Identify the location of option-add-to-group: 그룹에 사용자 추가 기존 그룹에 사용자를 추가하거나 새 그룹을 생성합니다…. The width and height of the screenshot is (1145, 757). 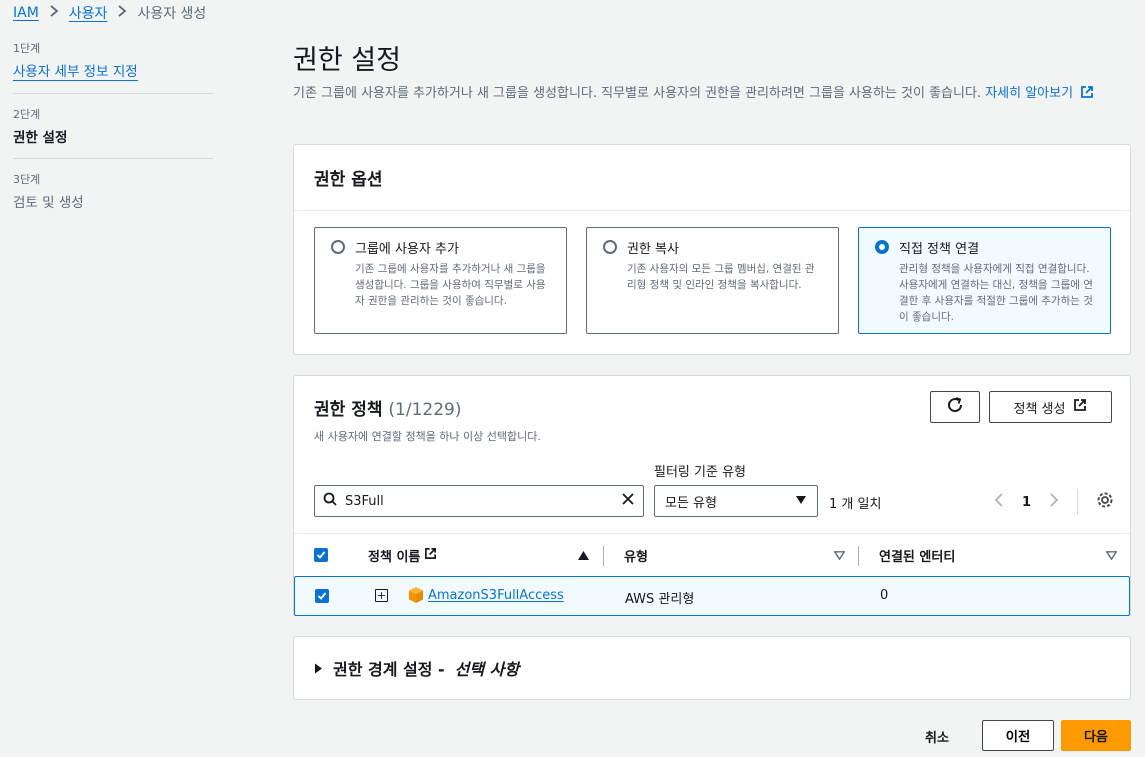
(440, 280).